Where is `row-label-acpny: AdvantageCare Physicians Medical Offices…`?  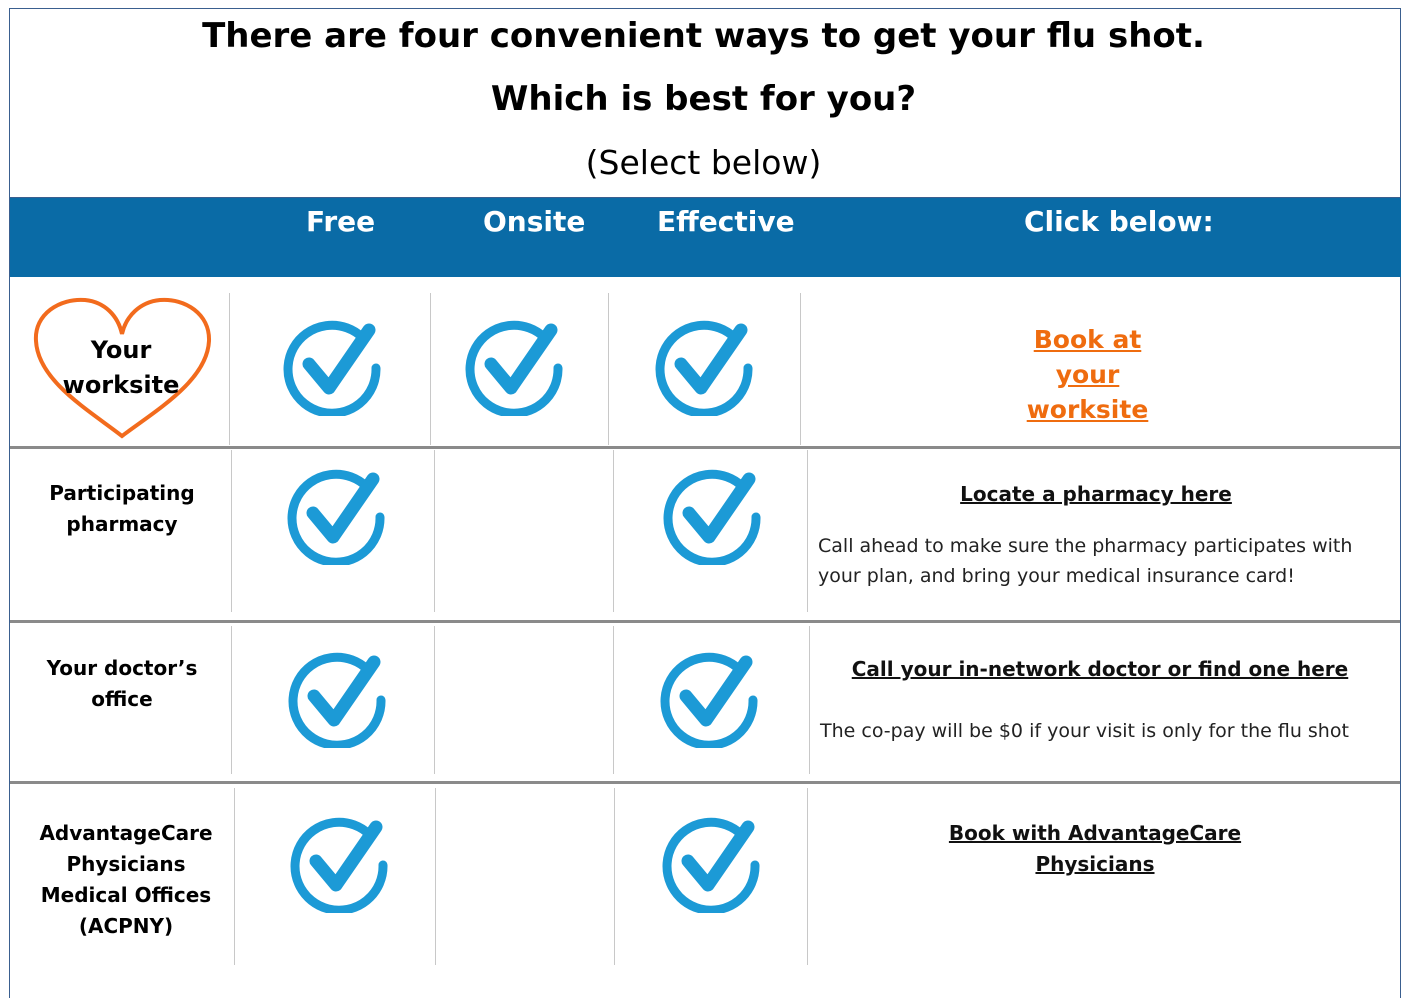
row-label-acpny: AdvantageCare Physicians Medical Offices… is located at coordinates (126, 880).